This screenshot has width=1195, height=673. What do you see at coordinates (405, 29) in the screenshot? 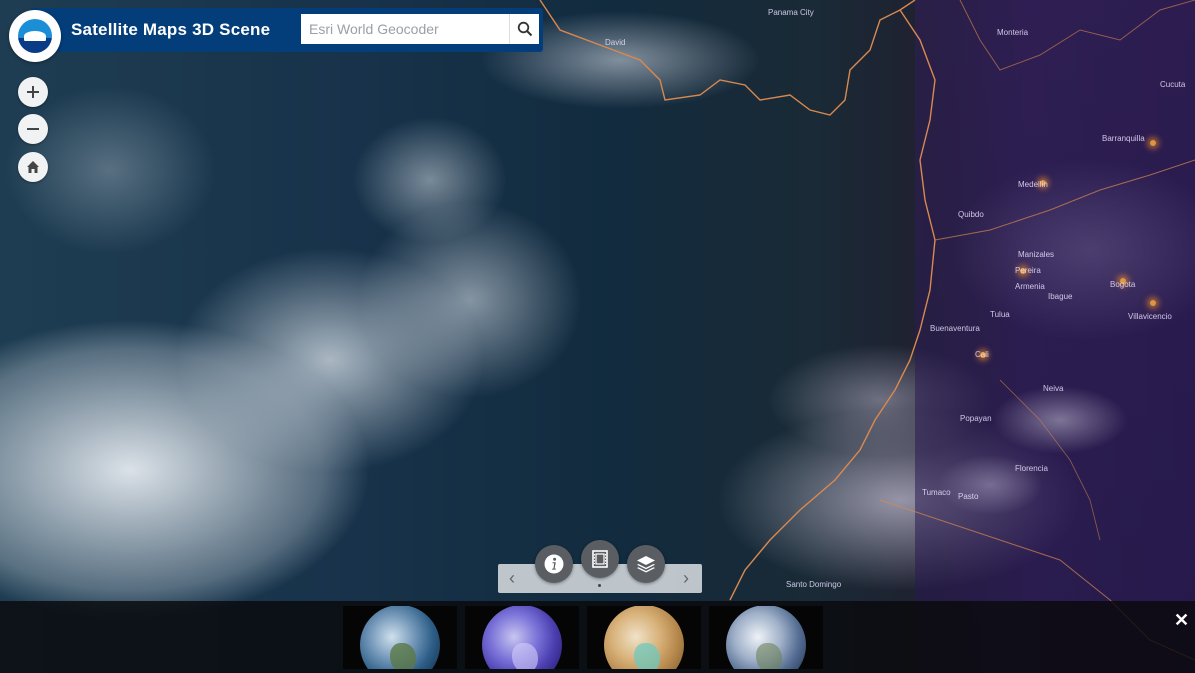
I see `search-input` at bounding box center [405, 29].